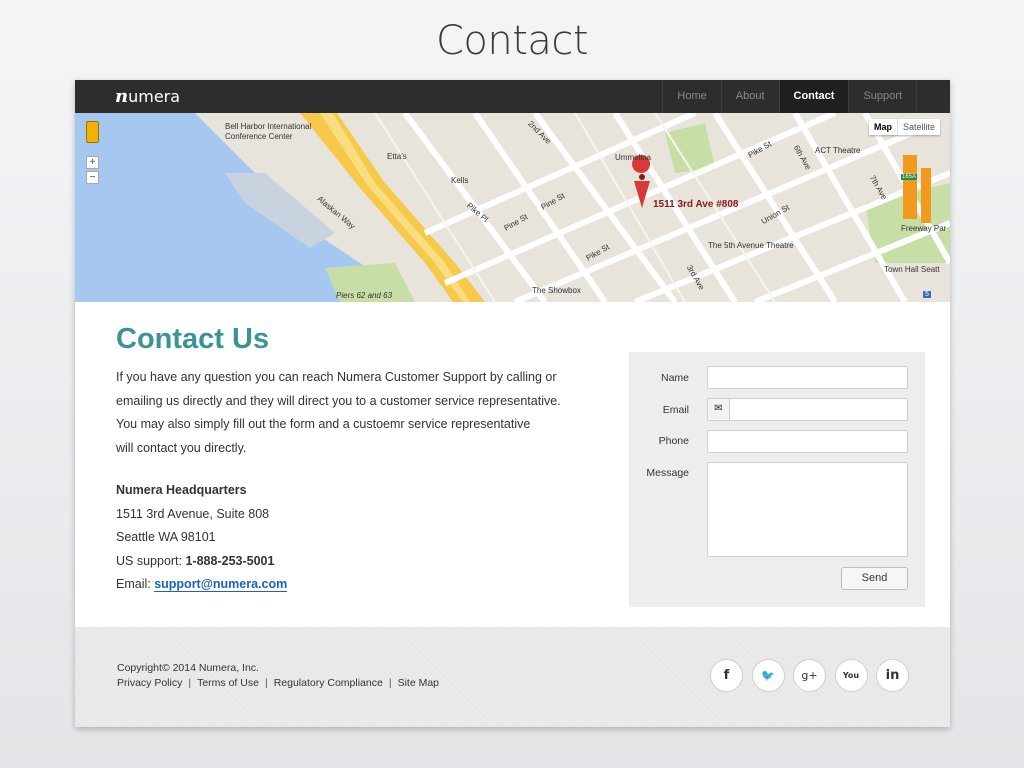 This screenshot has width=1024, height=768. I want to click on street-view-pegman-icon, so click(92, 132).